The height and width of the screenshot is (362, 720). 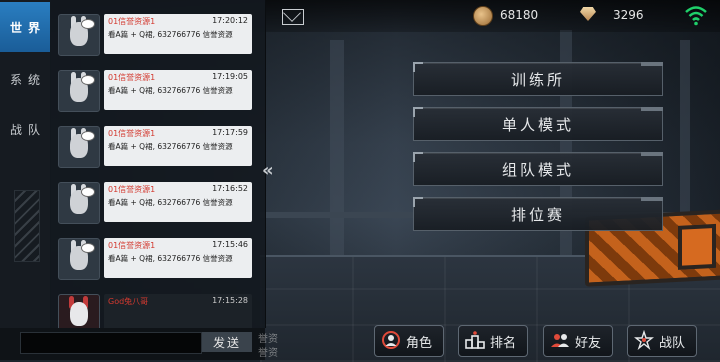 What do you see at coordinates (538, 124) in the screenshot?
I see `single-mode-button: 单人模式` at bounding box center [538, 124].